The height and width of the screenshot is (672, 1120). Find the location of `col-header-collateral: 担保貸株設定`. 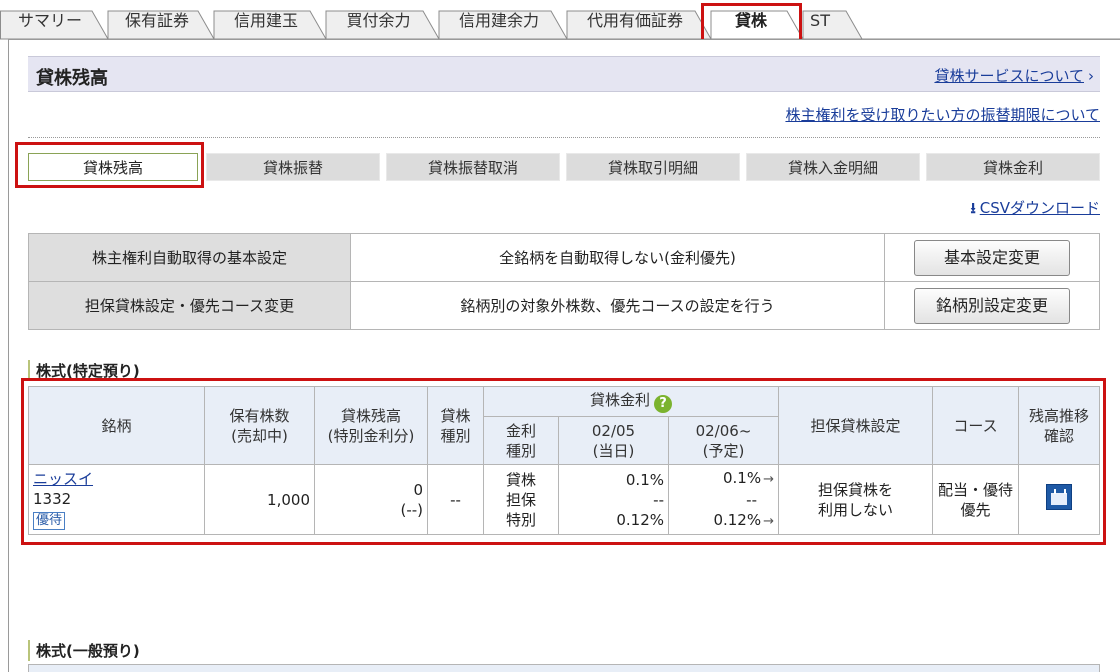

col-header-collateral: 担保貸株設定 is located at coordinates (855, 425).